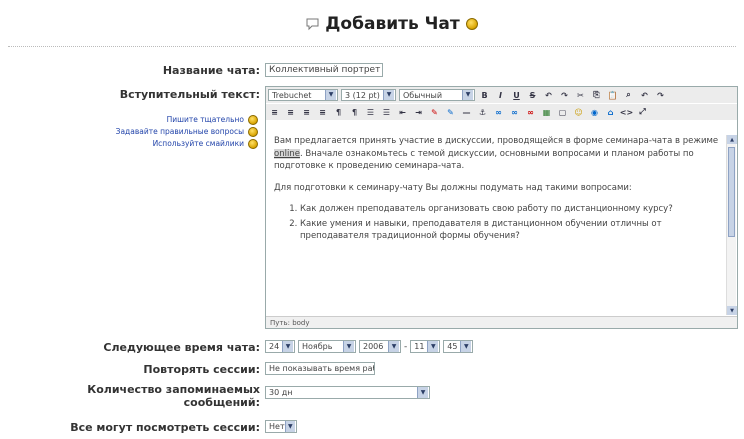 This screenshot has width=744, height=439. Describe the element at coordinates (434, 112) in the screenshot. I see `text-color-icon: ✎` at that location.